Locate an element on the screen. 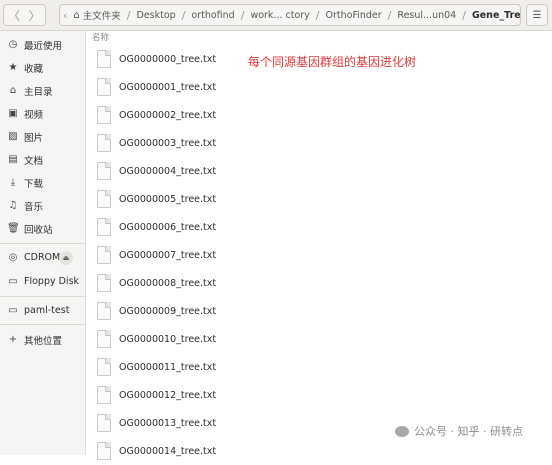  file-name: OG0000004_tree.txt is located at coordinates (168, 171).